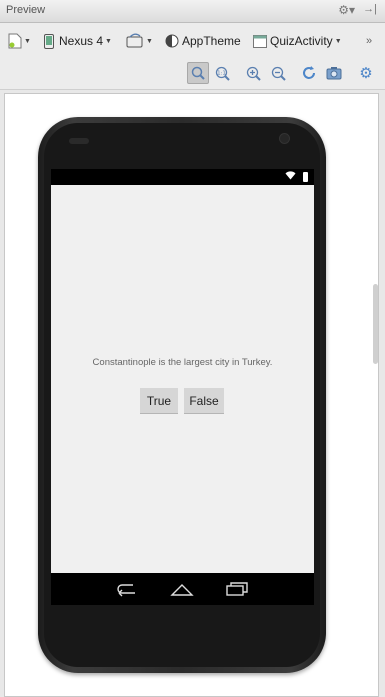 This screenshot has height=697, width=385. I want to click on front-camera, so click(284, 138).